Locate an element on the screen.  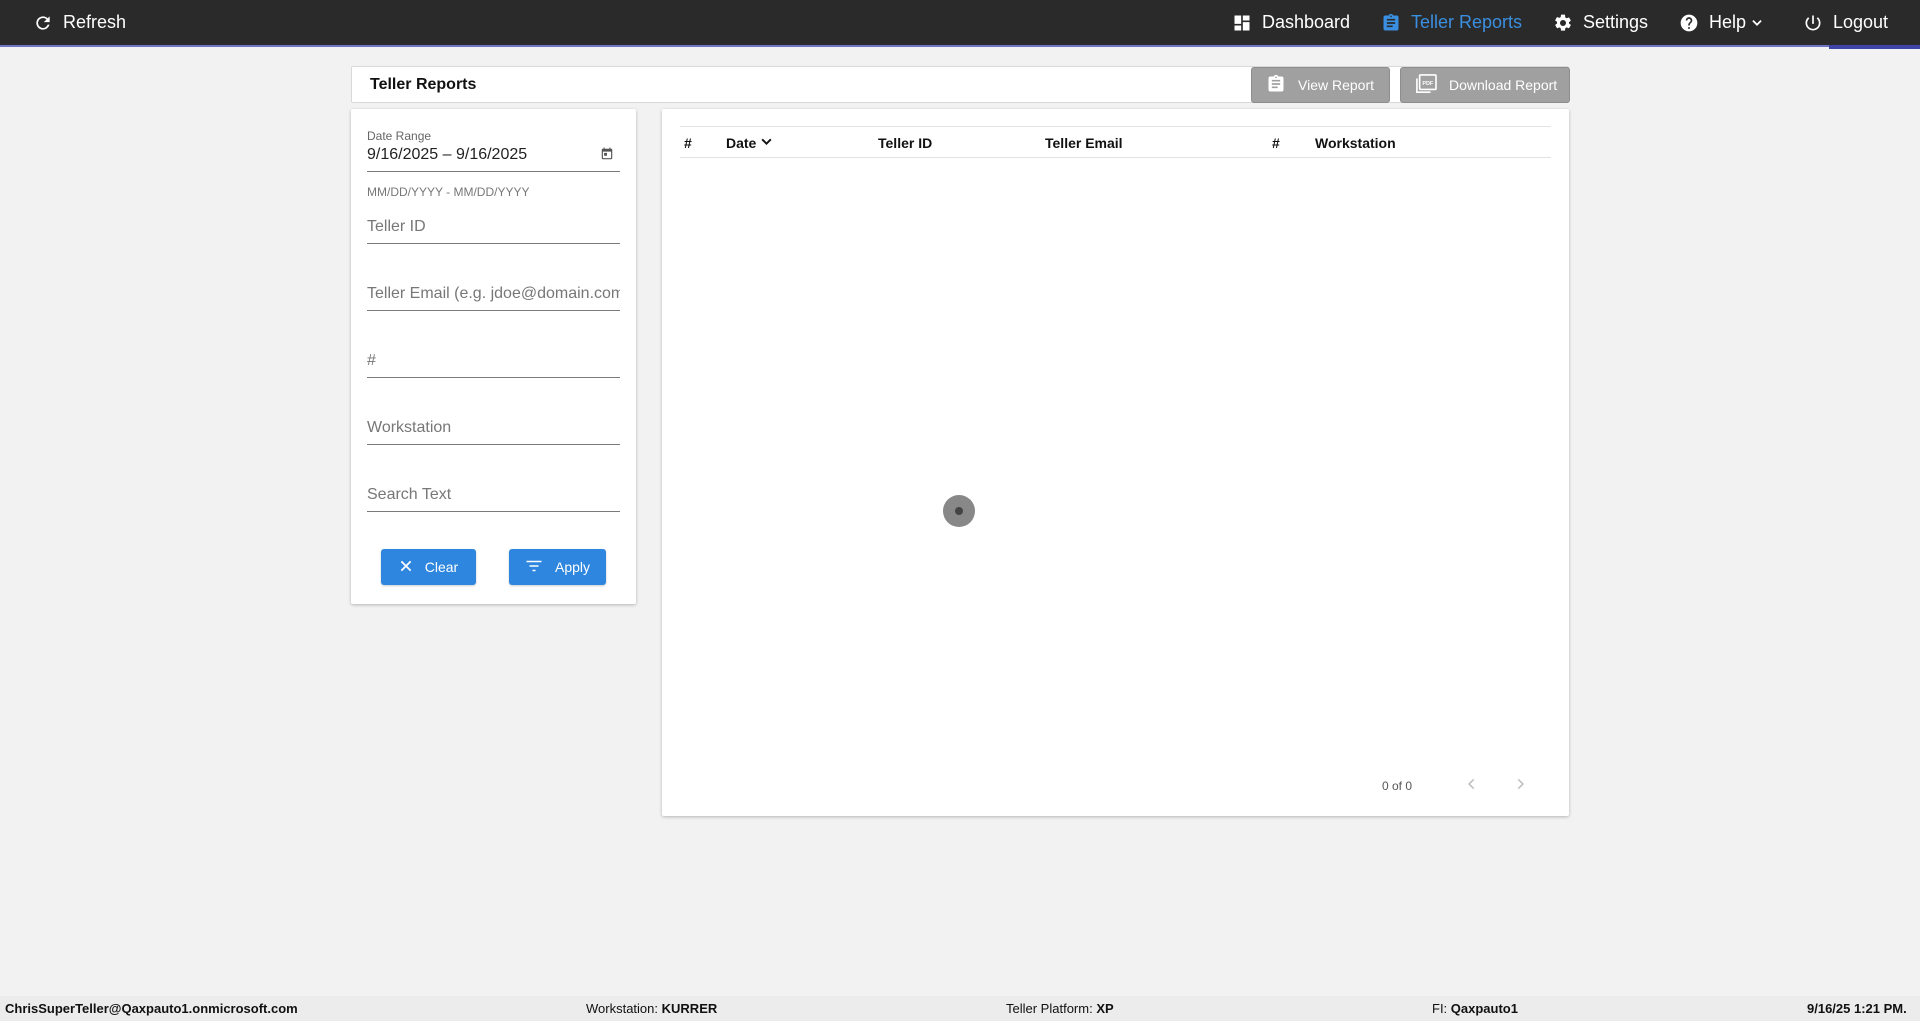
dashboard-icon is located at coordinates (1242, 23).